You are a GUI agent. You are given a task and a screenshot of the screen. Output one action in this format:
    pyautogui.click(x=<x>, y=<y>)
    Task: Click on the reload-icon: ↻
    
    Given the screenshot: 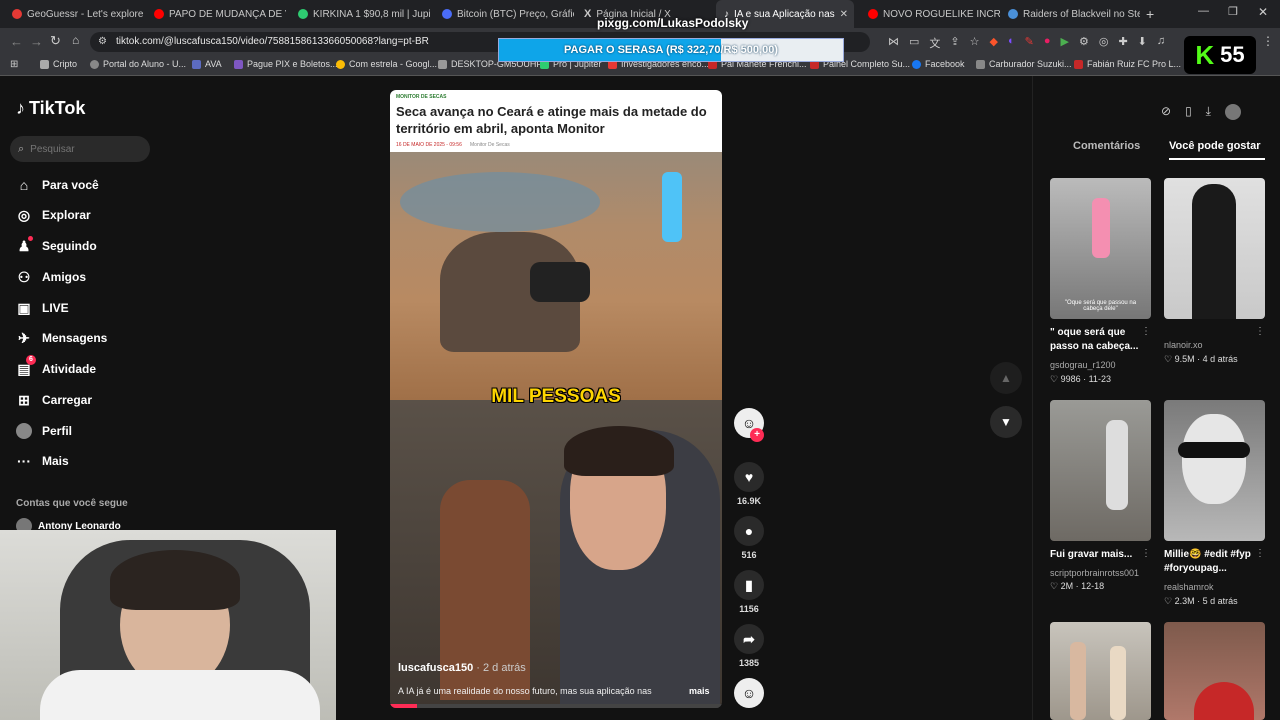 What is the action you would take?
    pyautogui.click(x=55, y=41)
    